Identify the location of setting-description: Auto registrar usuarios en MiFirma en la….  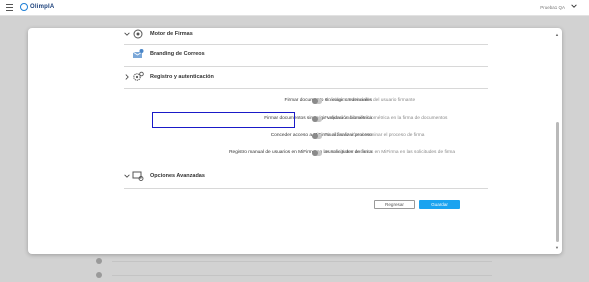
(390, 152).